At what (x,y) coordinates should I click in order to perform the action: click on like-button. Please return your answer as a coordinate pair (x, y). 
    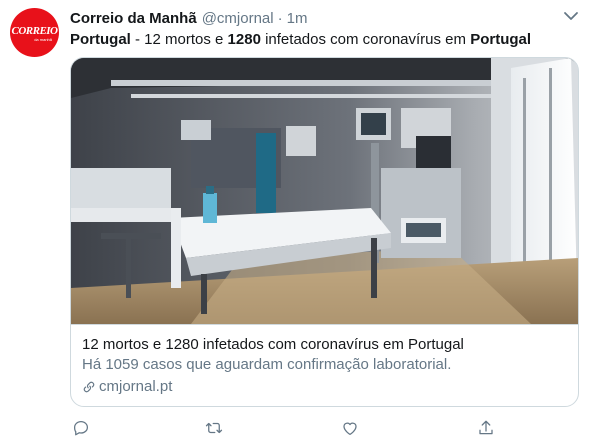
    Looking at the image, I should click on (350, 428).